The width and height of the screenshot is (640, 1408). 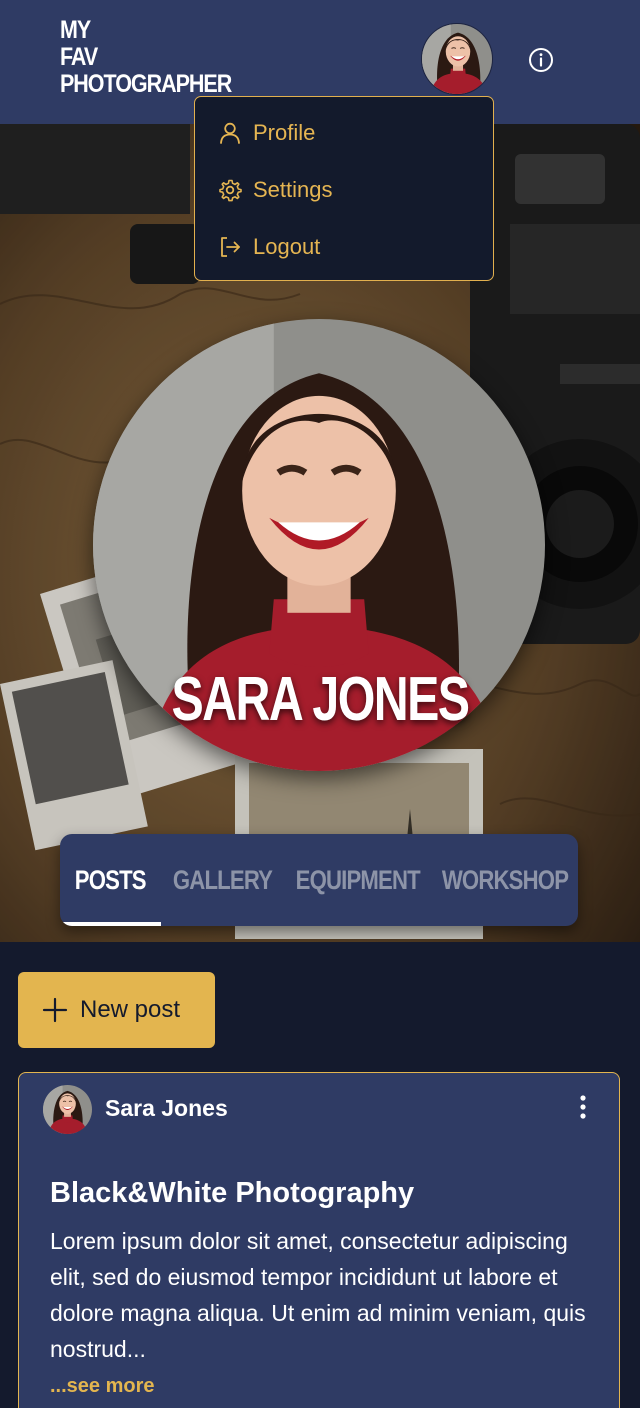 What do you see at coordinates (358, 880) in the screenshot?
I see `tab-equipment: EQUIPMENT` at bounding box center [358, 880].